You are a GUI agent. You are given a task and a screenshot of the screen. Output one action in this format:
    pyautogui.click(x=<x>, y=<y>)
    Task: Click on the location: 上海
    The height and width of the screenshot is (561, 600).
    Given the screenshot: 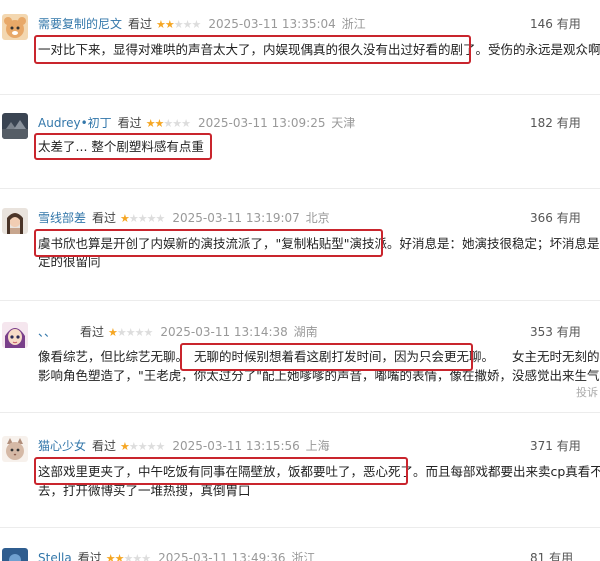 What is the action you would take?
    pyautogui.click(x=317, y=446)
    